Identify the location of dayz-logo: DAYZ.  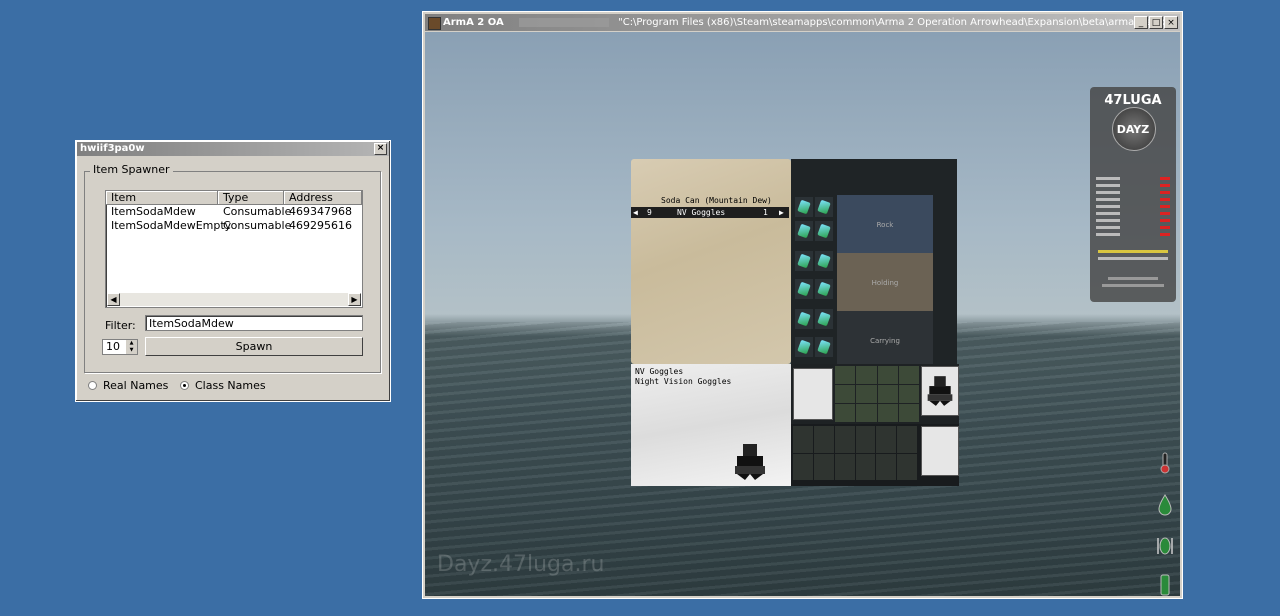
(1133, 129).